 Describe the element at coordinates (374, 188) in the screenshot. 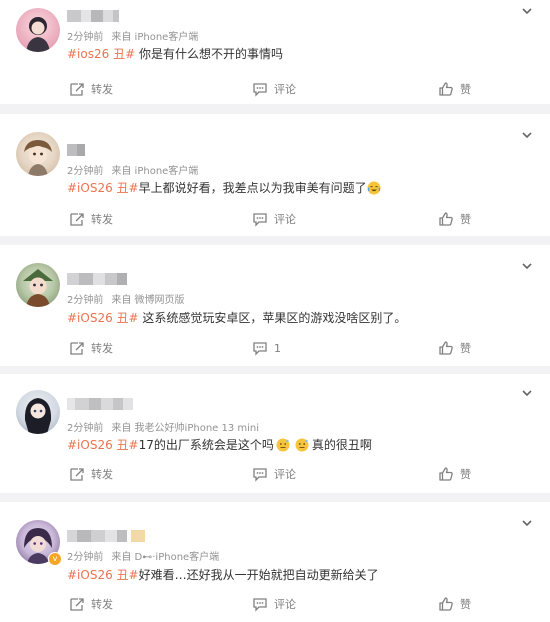

I see `laughing-crying-emoji-icon` at that location.